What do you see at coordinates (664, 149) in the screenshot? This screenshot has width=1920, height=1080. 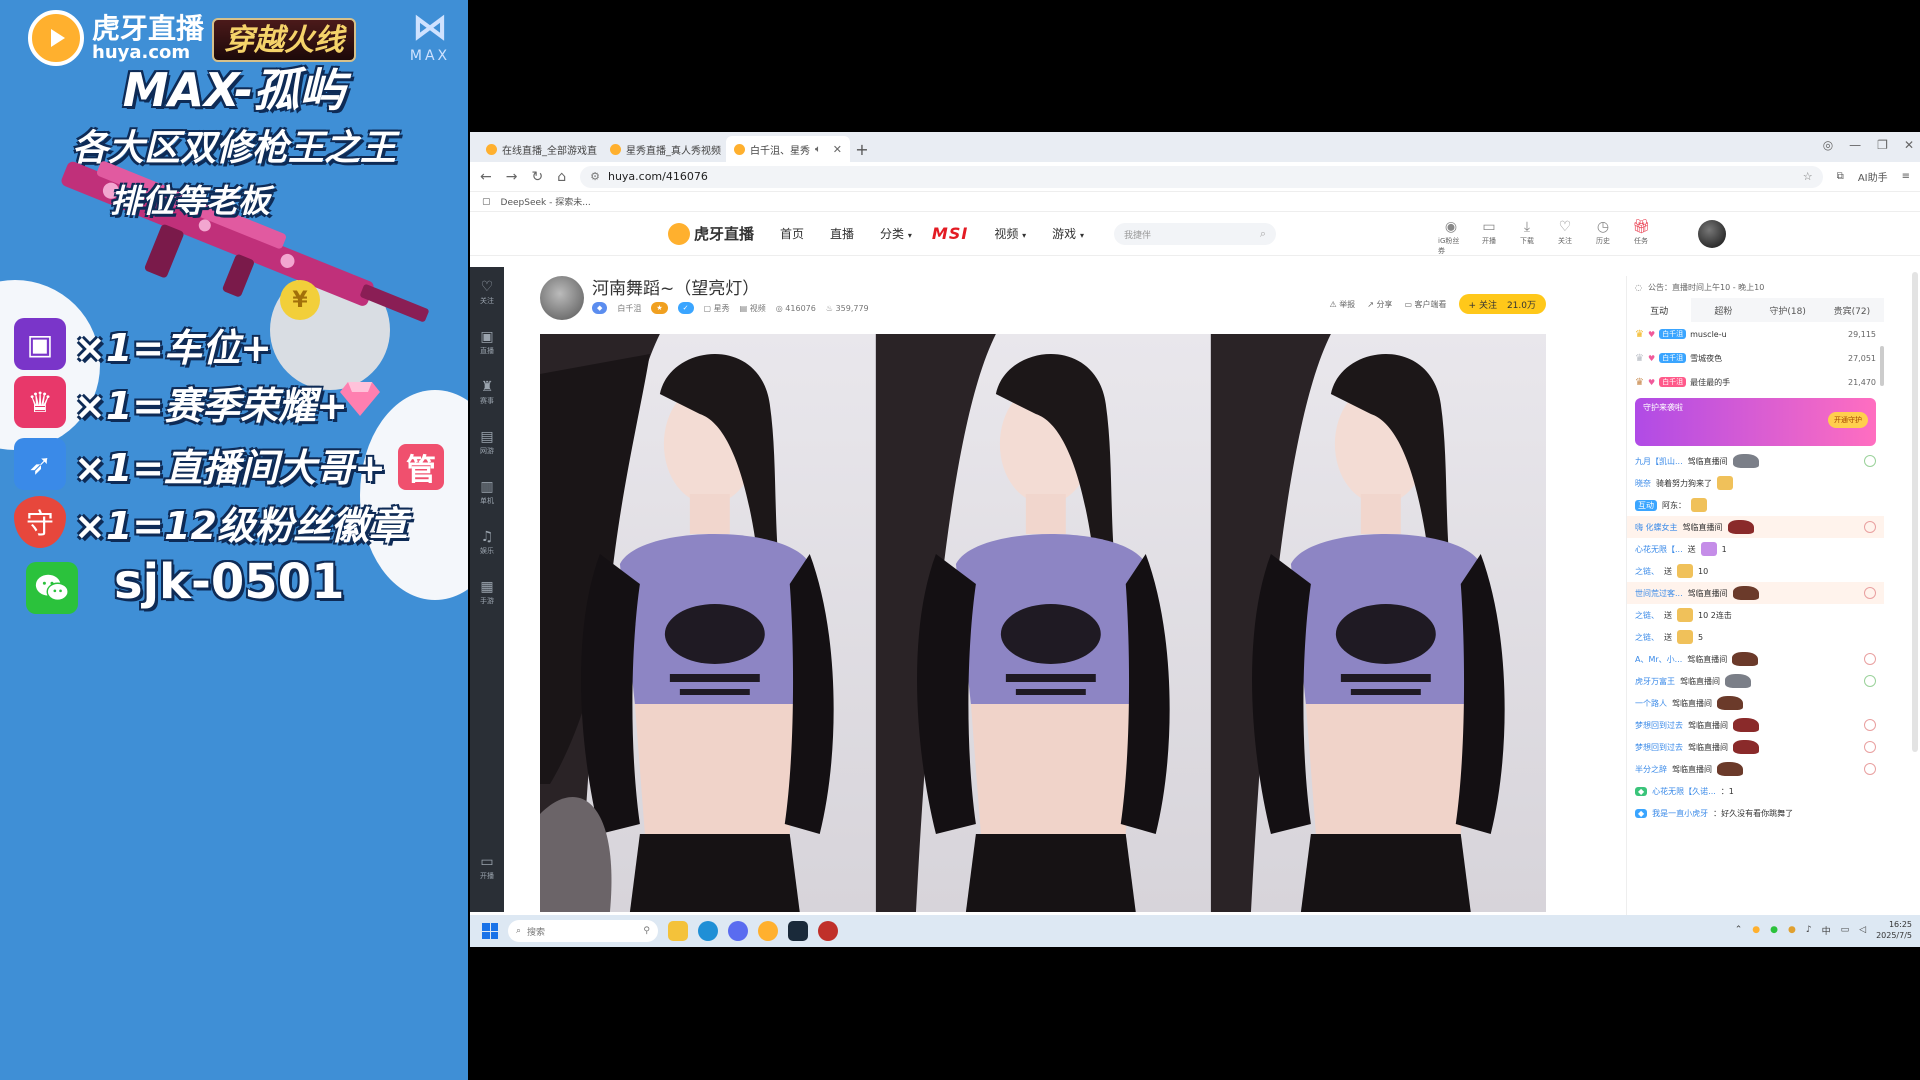 I see `browser-tab: 星秀直播_真人秀视频` at bounding box center [664, 149].